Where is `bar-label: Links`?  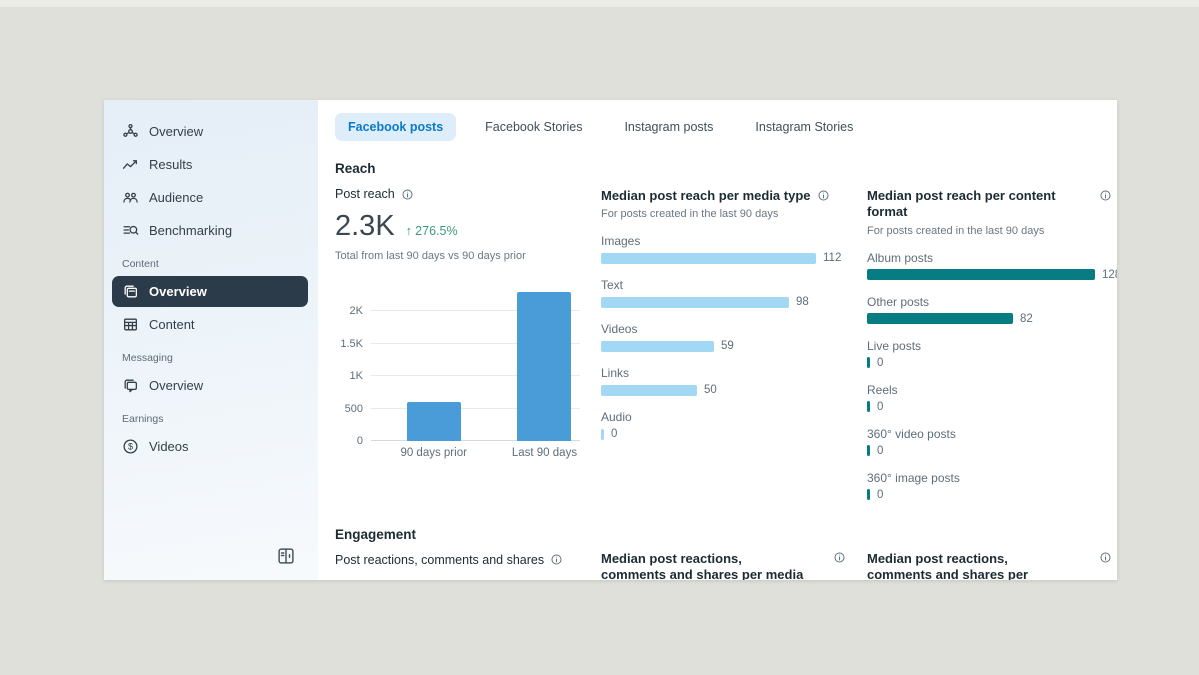
bar-label: Links is located at coordinates (615, 373).